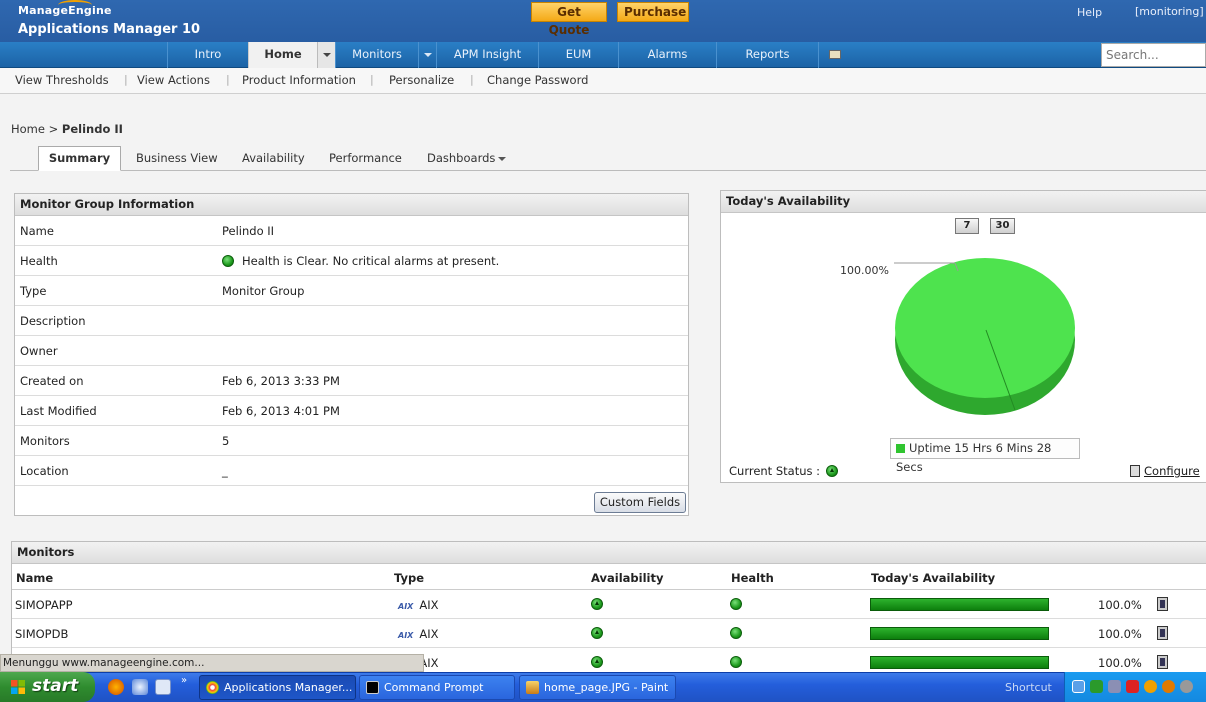  What do you see at coordinates (163, 687) in the screenshot?
I see `desktop-icon` at bounding box center [163, 687].